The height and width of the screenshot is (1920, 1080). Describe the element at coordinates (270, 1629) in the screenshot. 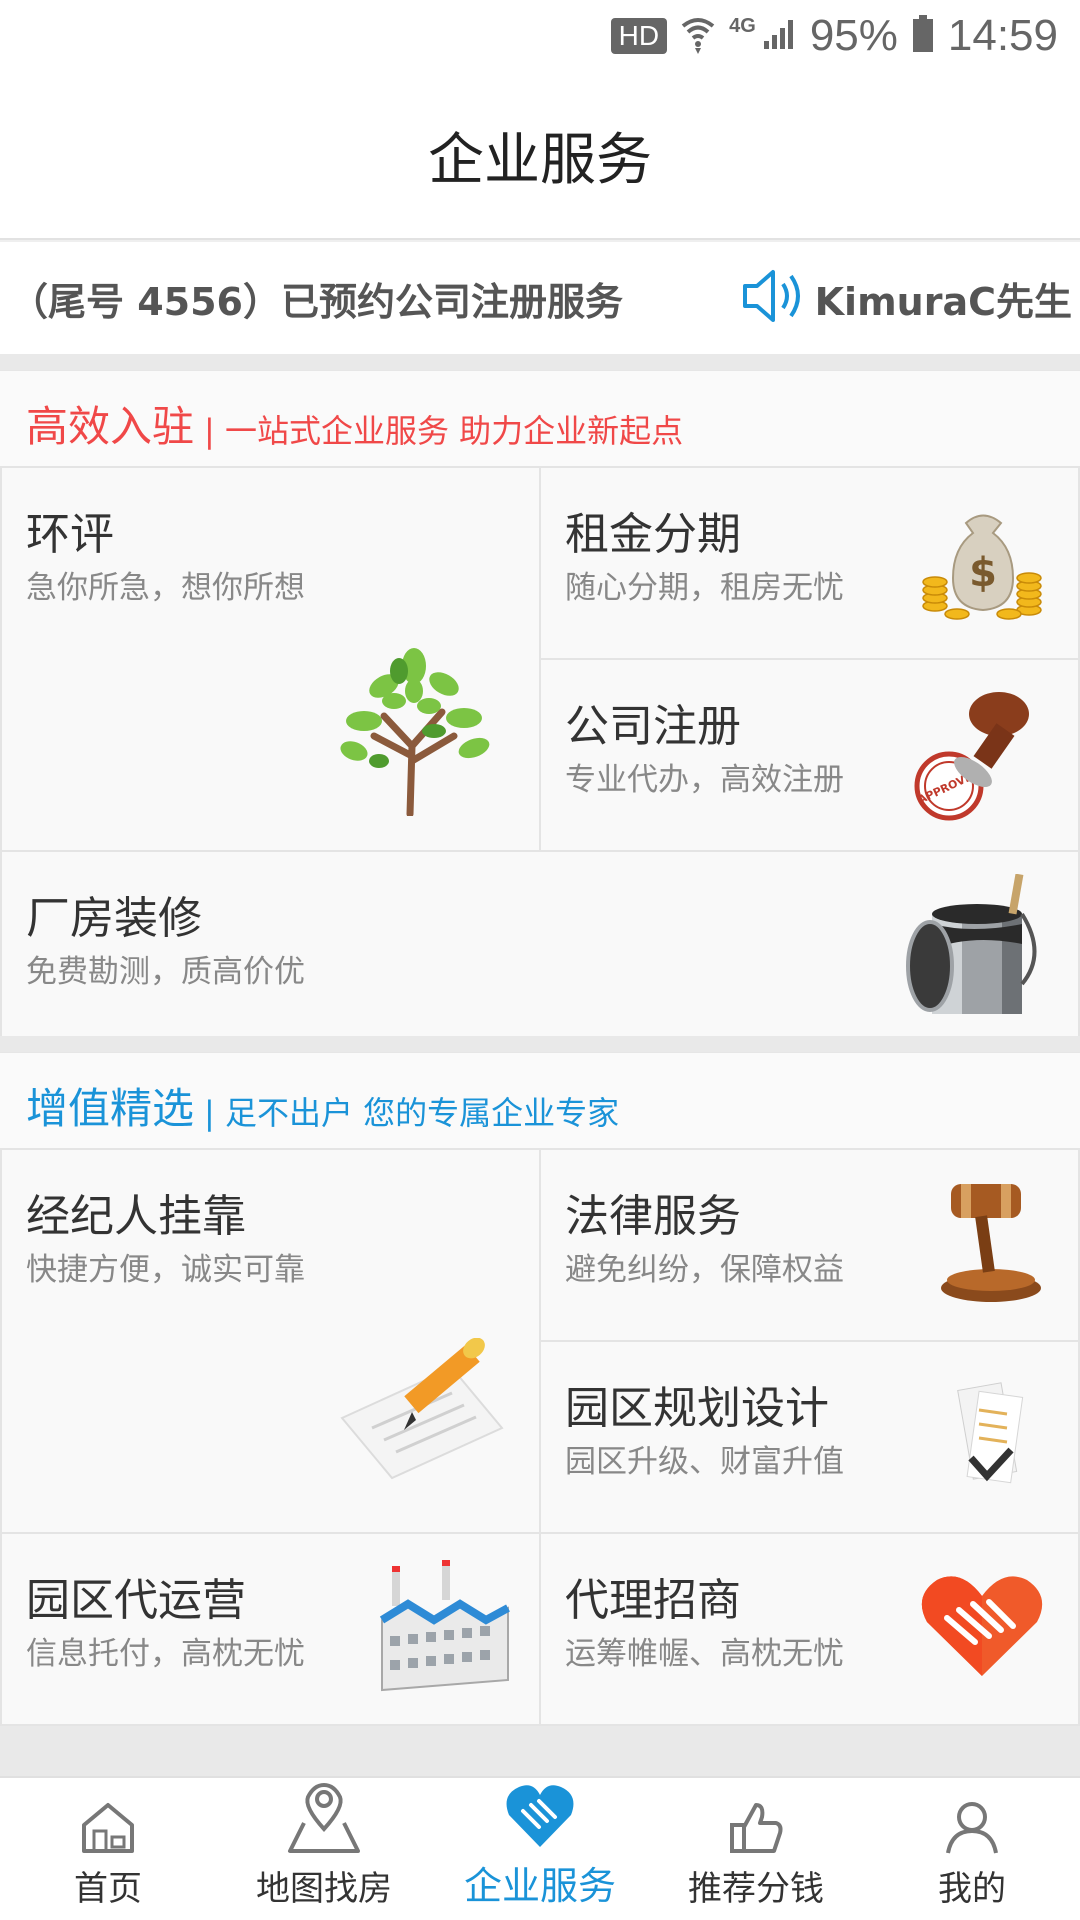

I see `service-park-operation: 园区代运营 信息托付，高枕无忧` at that location.